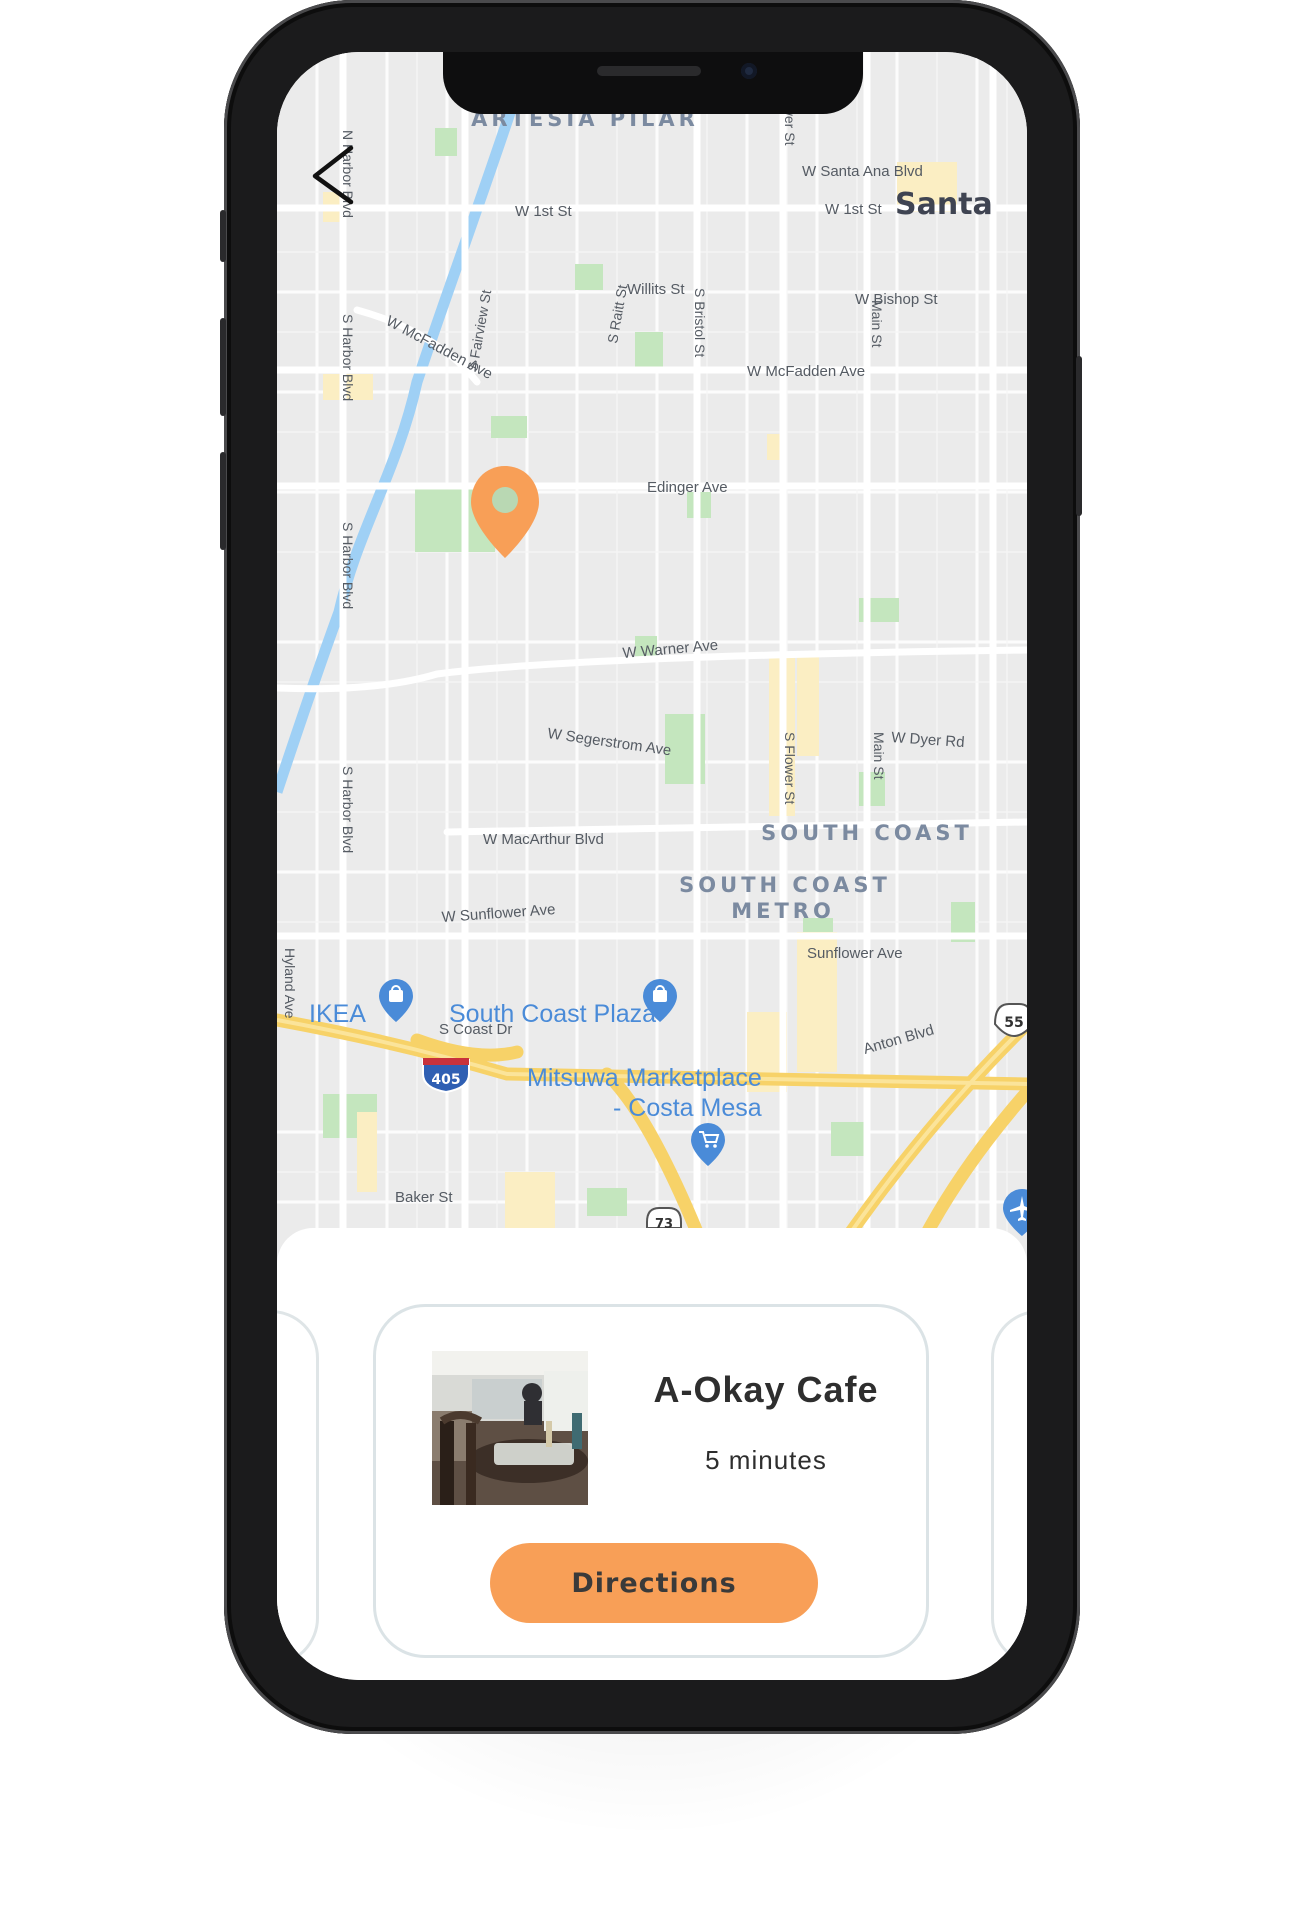  What do you see at coordinates (337, 1014) in the screenshot?
I see `poi-label-ikea: IKEA` at bounding box center [337, 1014].